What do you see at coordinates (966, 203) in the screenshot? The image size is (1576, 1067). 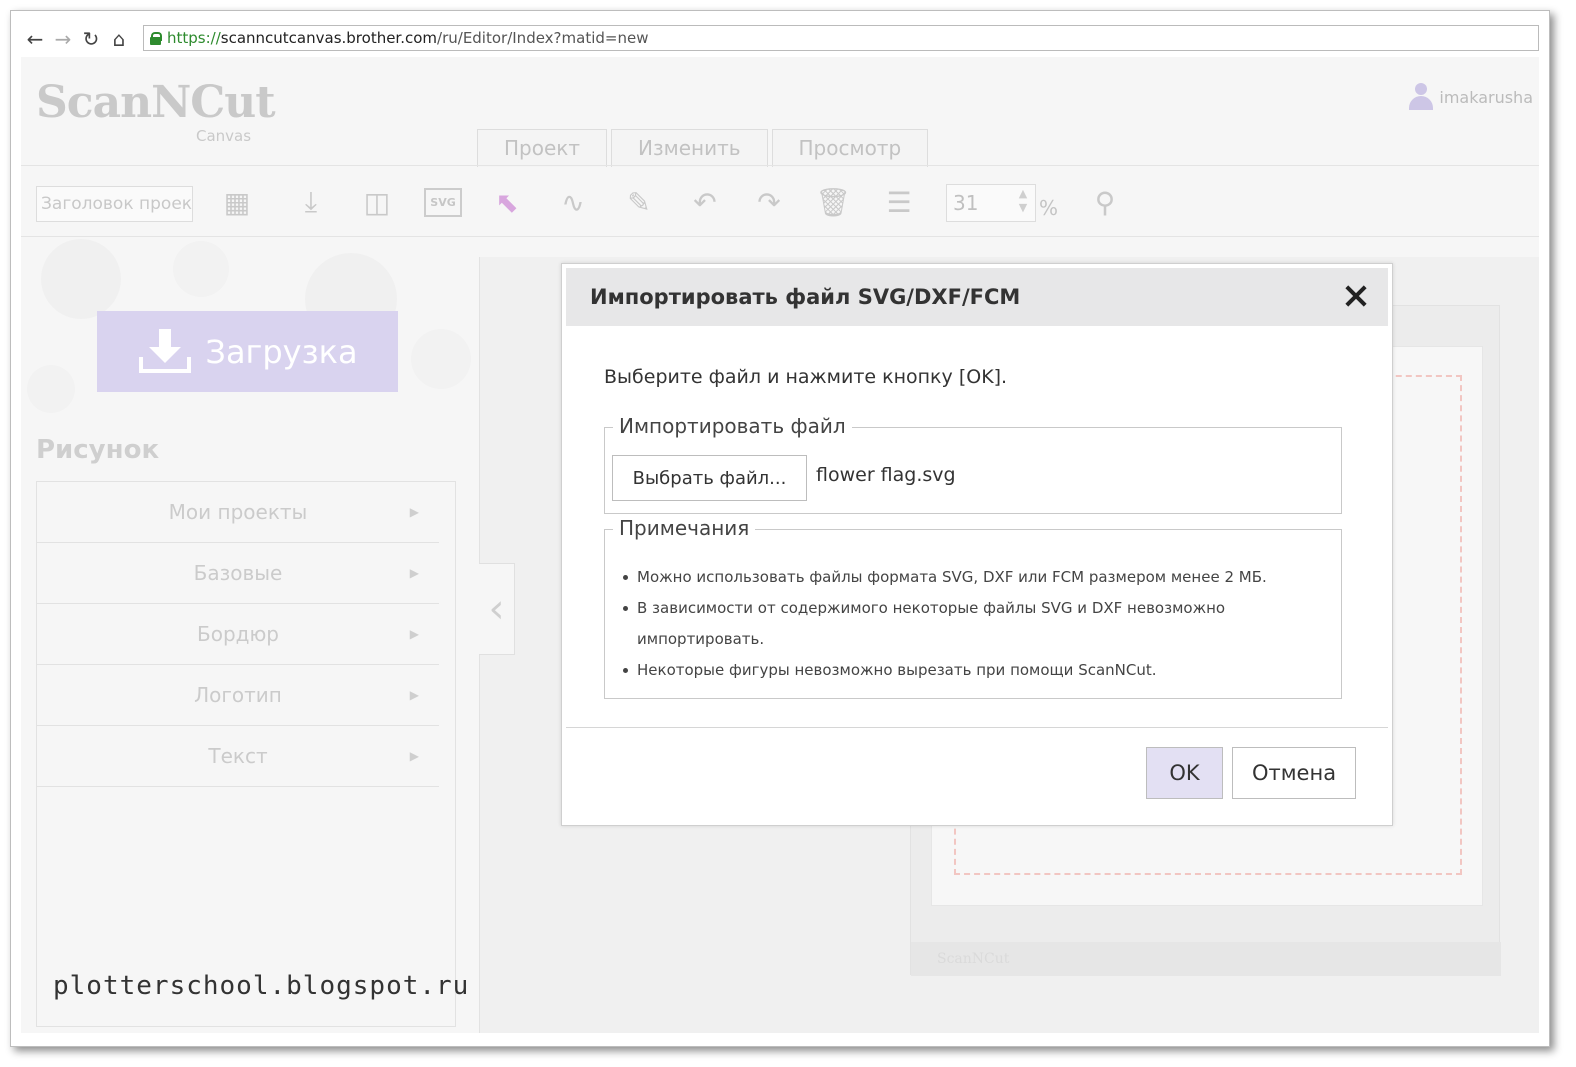 I see `zoom-value: 31` at bounding box center [966, 203].